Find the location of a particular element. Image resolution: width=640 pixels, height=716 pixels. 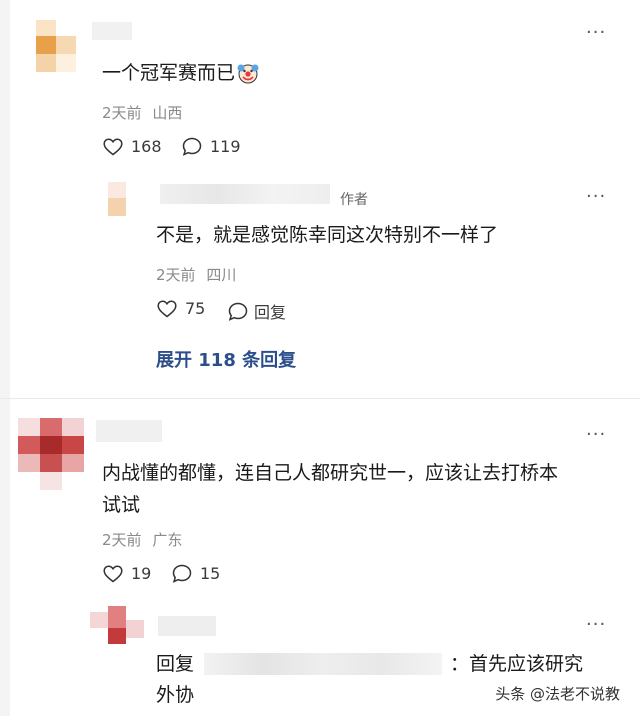

watermark-text: 头条 @法老不说教 is located at coordinates (557, 694).